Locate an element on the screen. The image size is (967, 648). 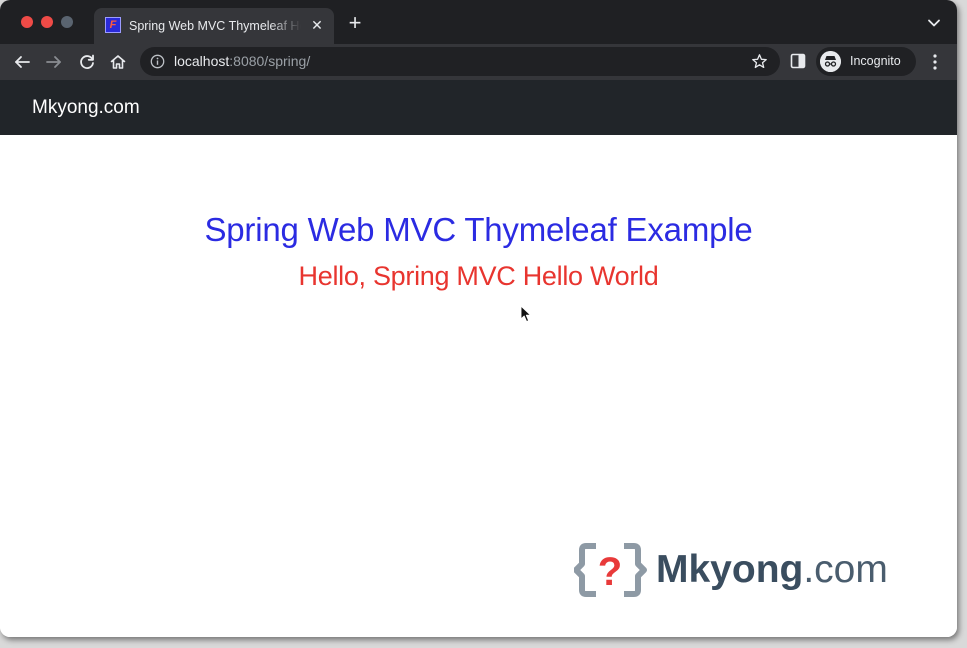
profile-button: Incognito is located at coordinates (866, 61).